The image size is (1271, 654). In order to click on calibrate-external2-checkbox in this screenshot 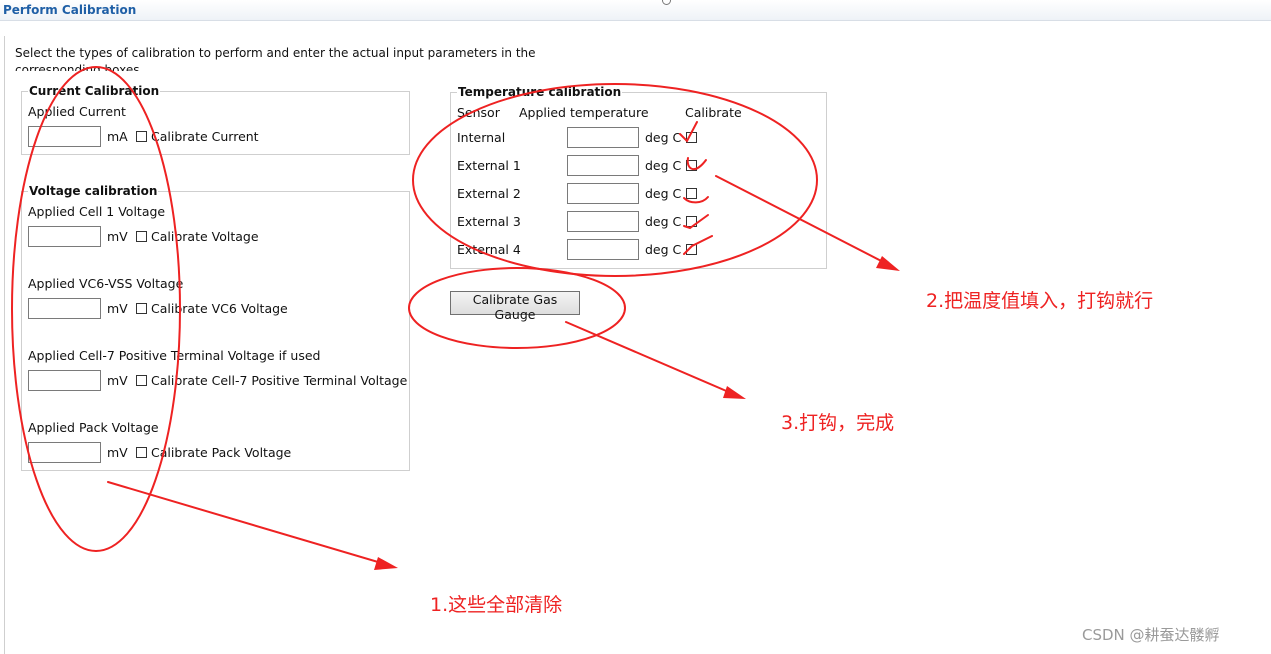, I will do `click(691, 193)`.